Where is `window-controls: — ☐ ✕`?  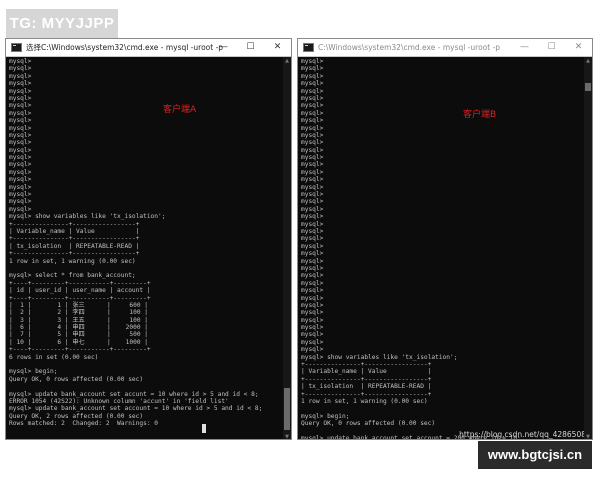
window-controls: — ☐ ✕ is located at coordinates (250, 47).